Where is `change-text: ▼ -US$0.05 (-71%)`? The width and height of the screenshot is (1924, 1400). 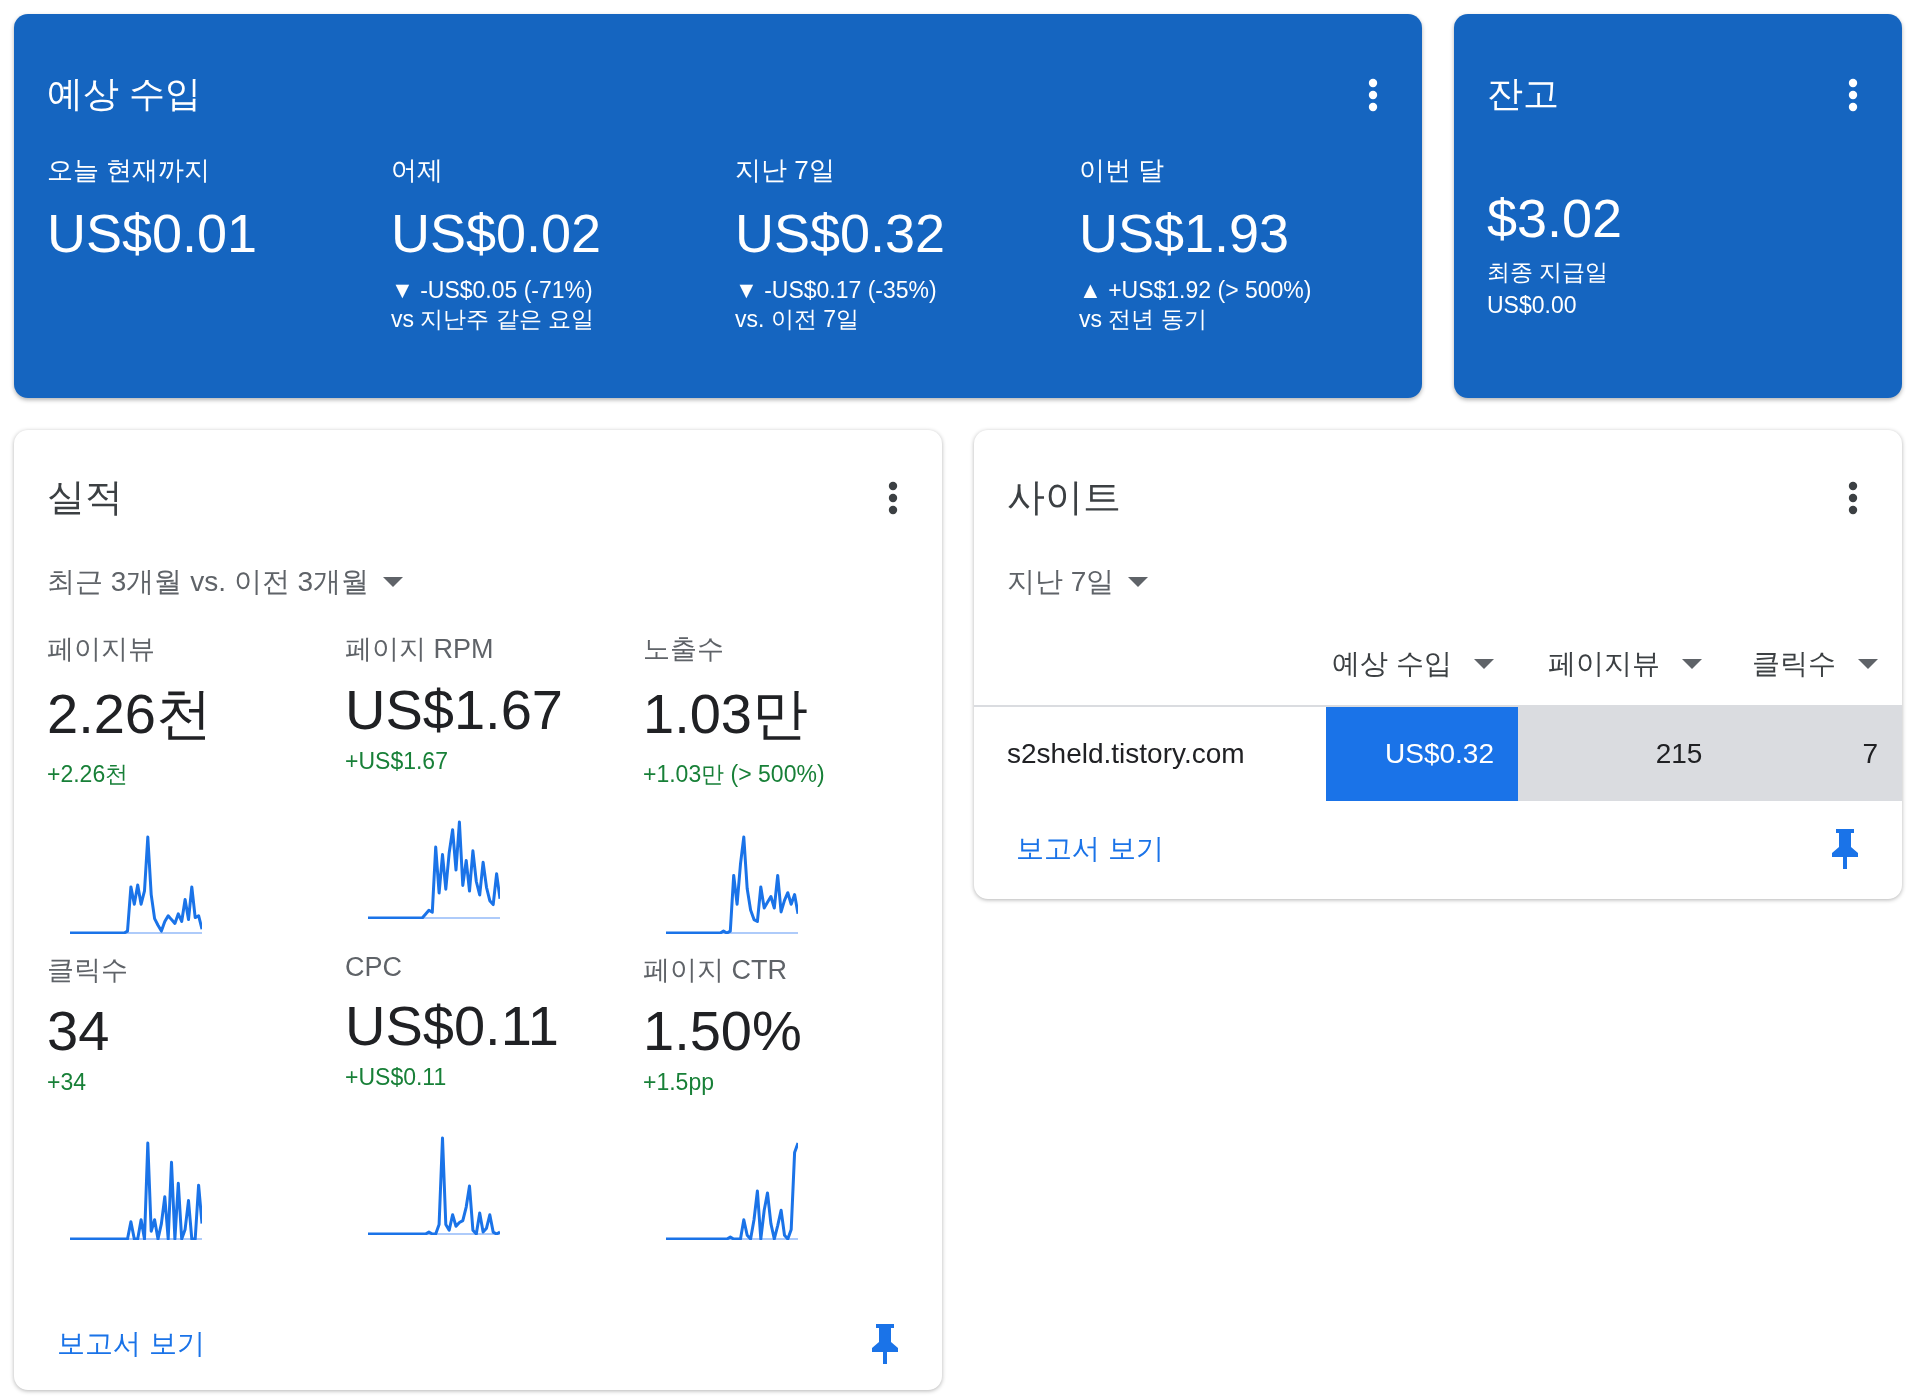 change-text: ▼ -US$0.05 (-71%) is located at coordinates (492, 290).